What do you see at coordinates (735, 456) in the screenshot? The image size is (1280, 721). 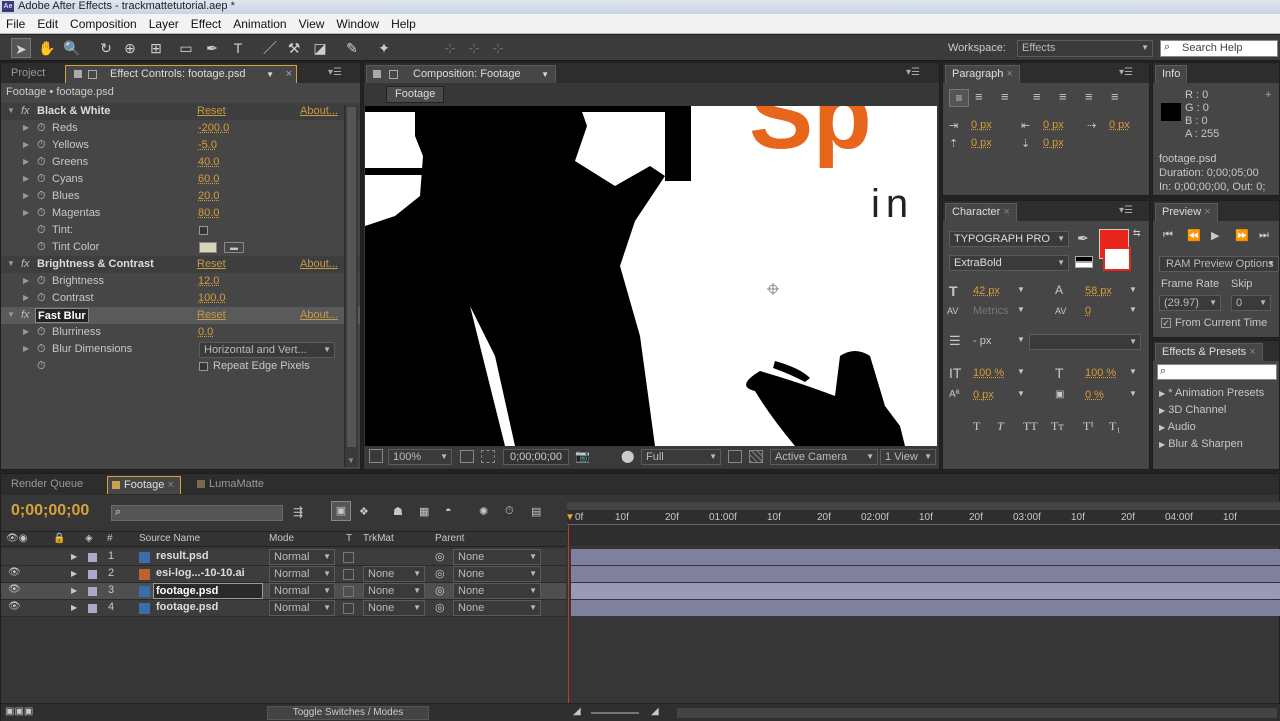 I see `region-interest-icon` at bounding box center [735, 456].